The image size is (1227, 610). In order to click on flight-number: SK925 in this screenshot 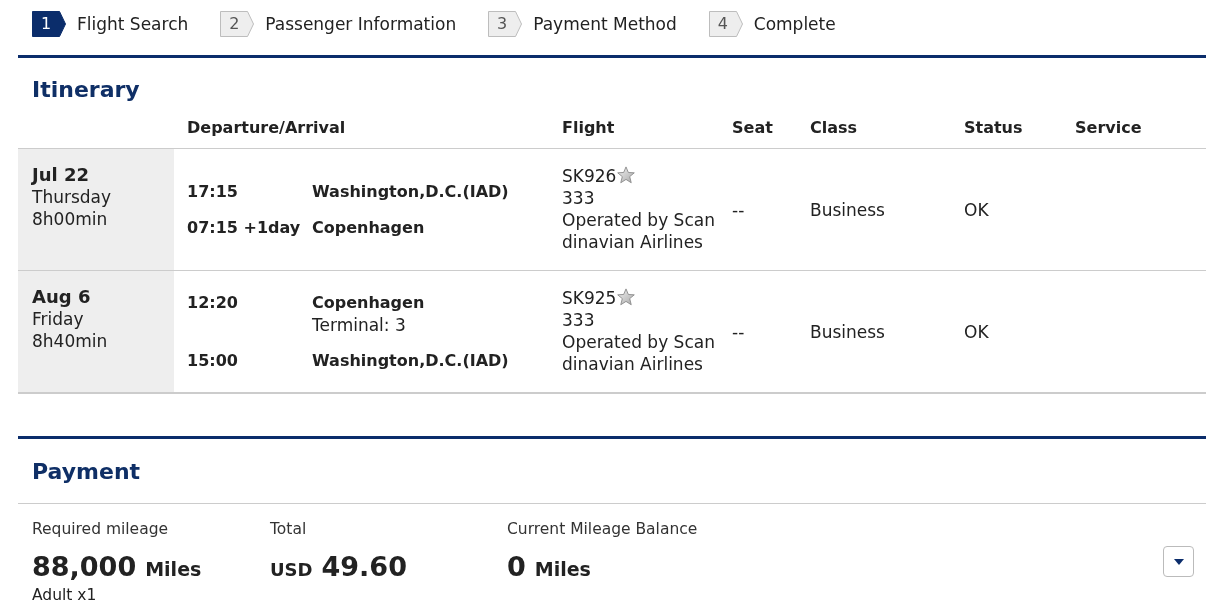, I will do `click(589, 298)`.